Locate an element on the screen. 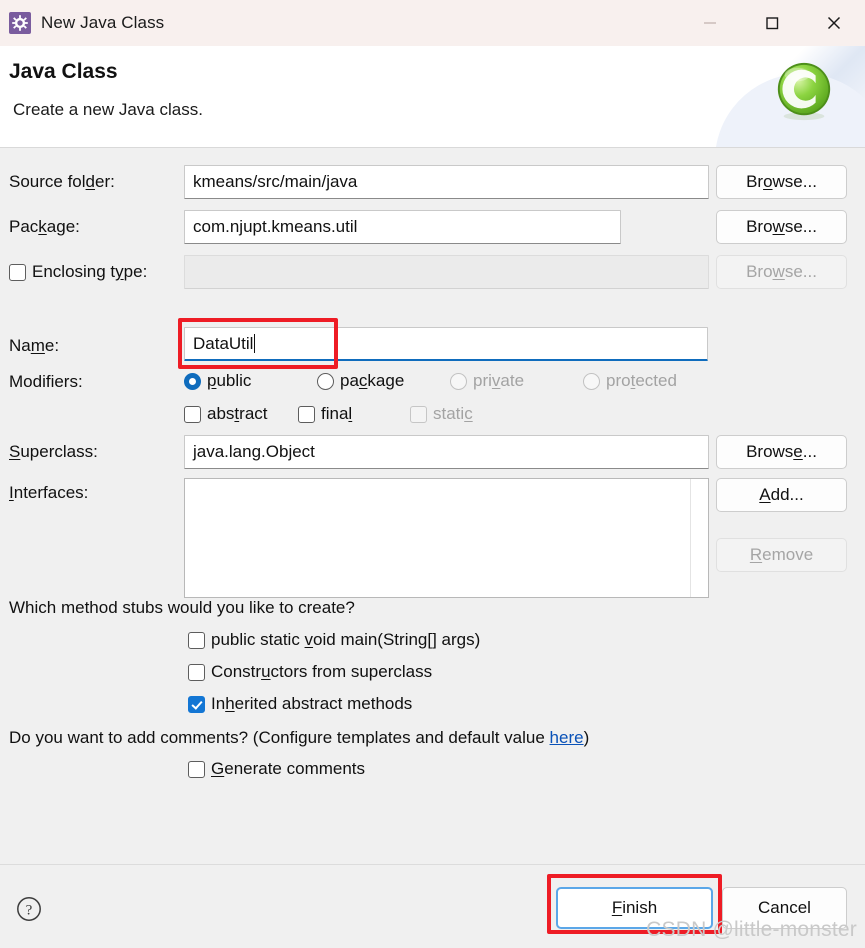 This screenshot has width=865, height=948. radio-private-label: private is located at coordinates (499, 380).